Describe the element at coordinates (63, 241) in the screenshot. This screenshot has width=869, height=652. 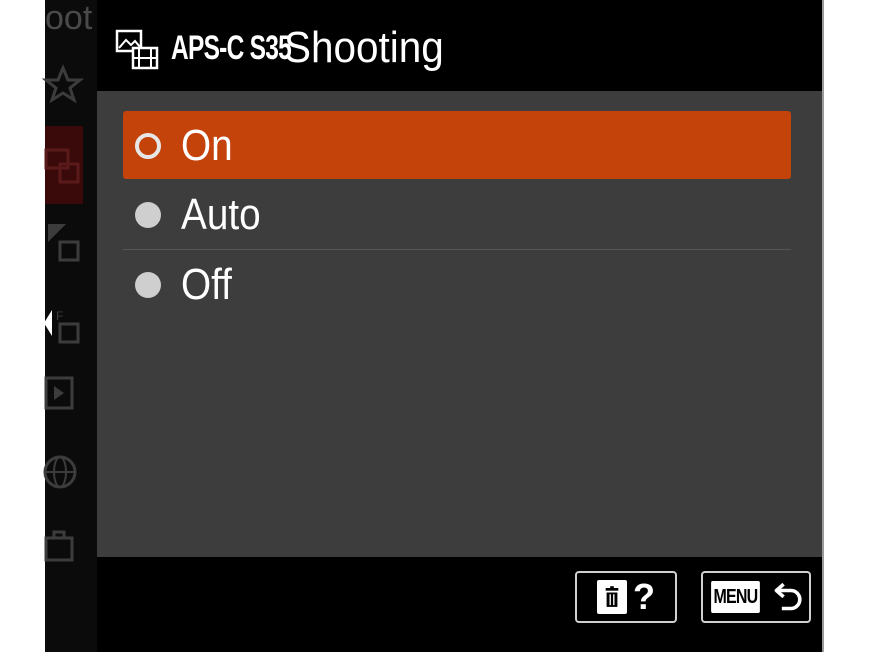
I see `exposure-movie-icon` at that location.